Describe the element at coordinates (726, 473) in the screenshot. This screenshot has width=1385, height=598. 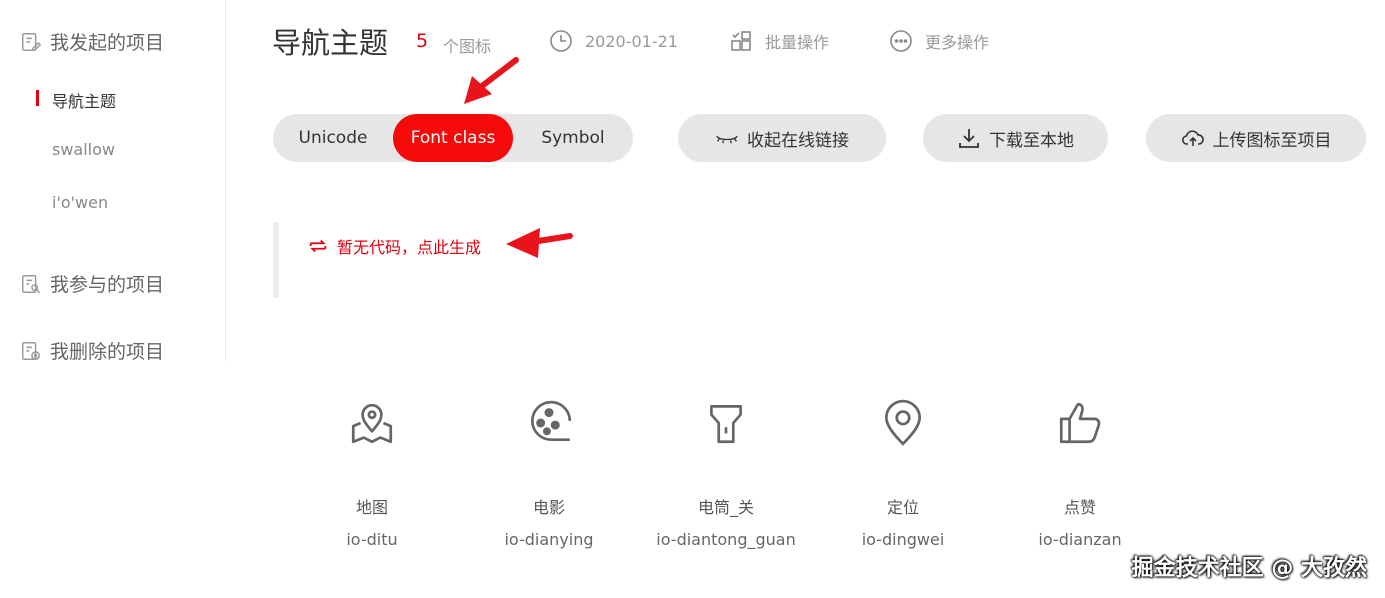
I see `icon-card-diantong-guan: 电筒_关 io-diantong_guan` at that location.